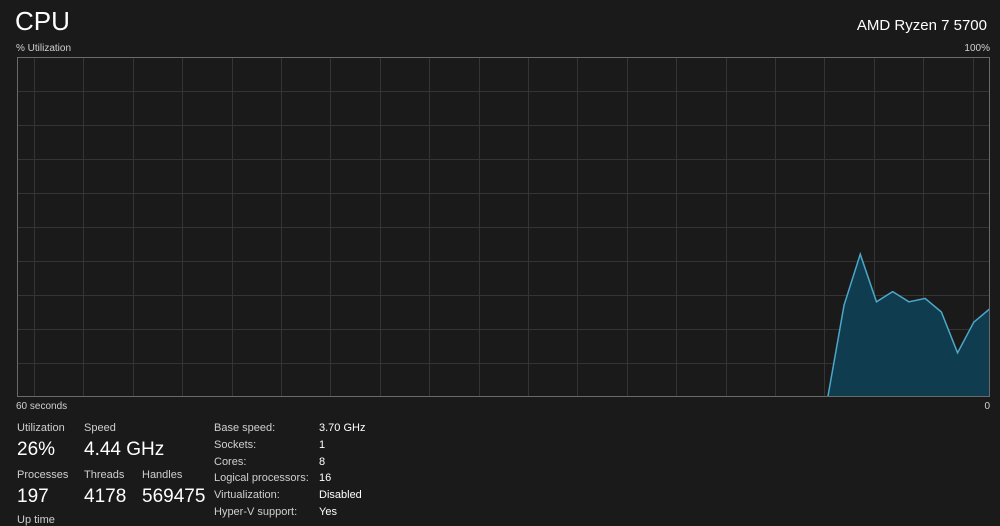 This screenshot has height=526, width=1000. I want to click on spec-value: 8, so click(322, 462).